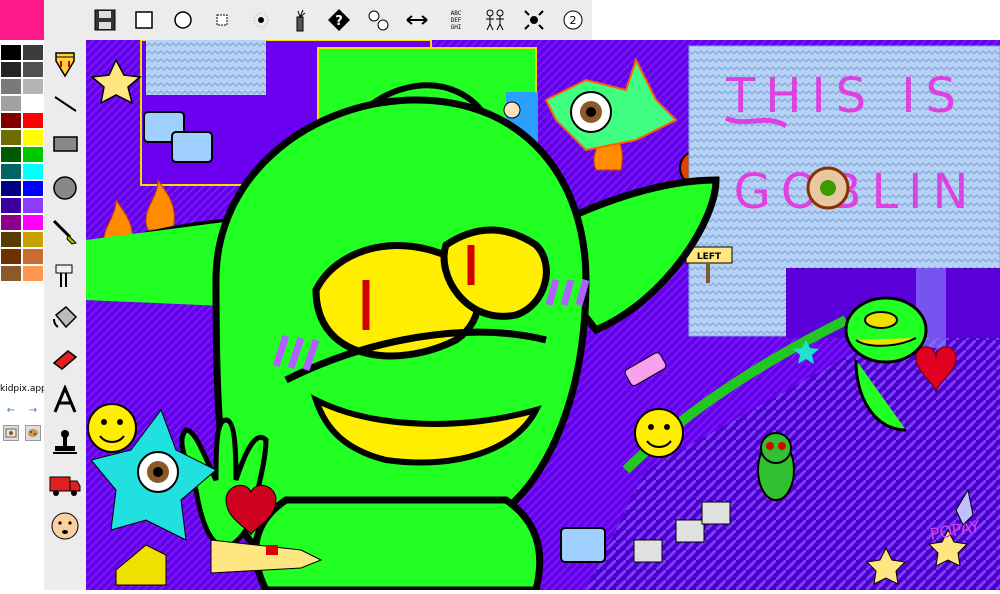 The image size is (1000, 594). What do you see at coordinates (856, 192) in the screenshot?
I see `sign-line-2: GOBLIN` at bounding box center [856, 192].